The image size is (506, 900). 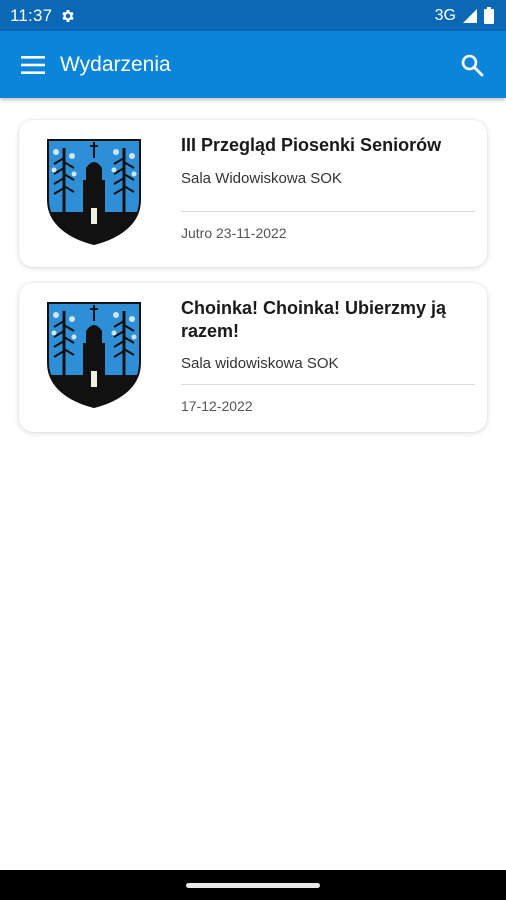 What do you see at coordinates (472, 65) in the screenshot?
I see `search-icon` at bounding box center [472, 65].